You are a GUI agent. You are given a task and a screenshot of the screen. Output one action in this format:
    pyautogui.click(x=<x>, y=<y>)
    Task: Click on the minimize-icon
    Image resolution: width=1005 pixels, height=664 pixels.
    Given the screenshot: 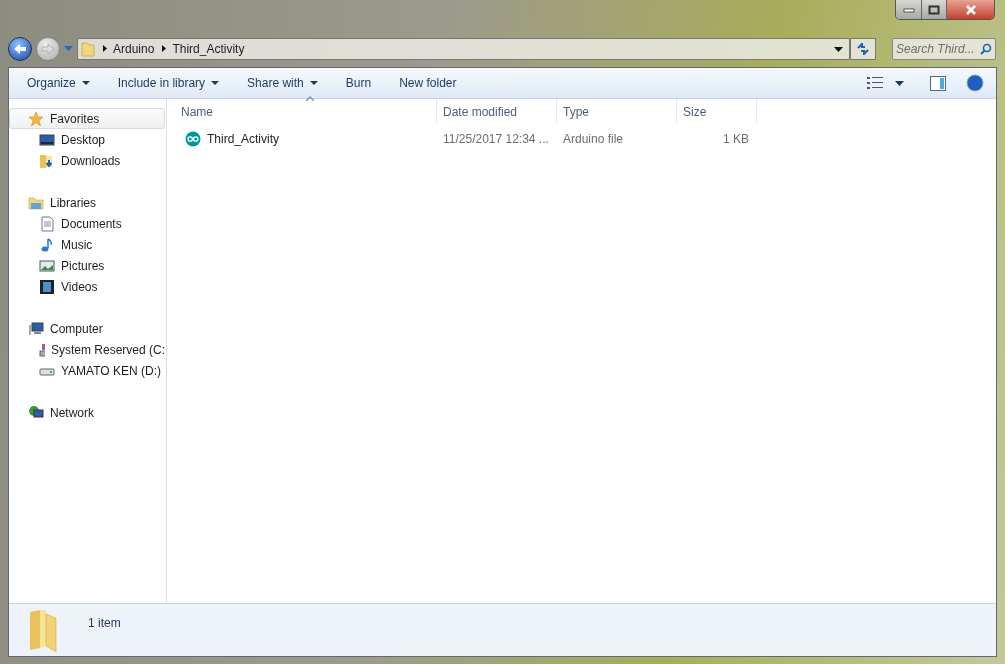 What is the action you would take?
    pyautogui.click(x=908, y=9)
    